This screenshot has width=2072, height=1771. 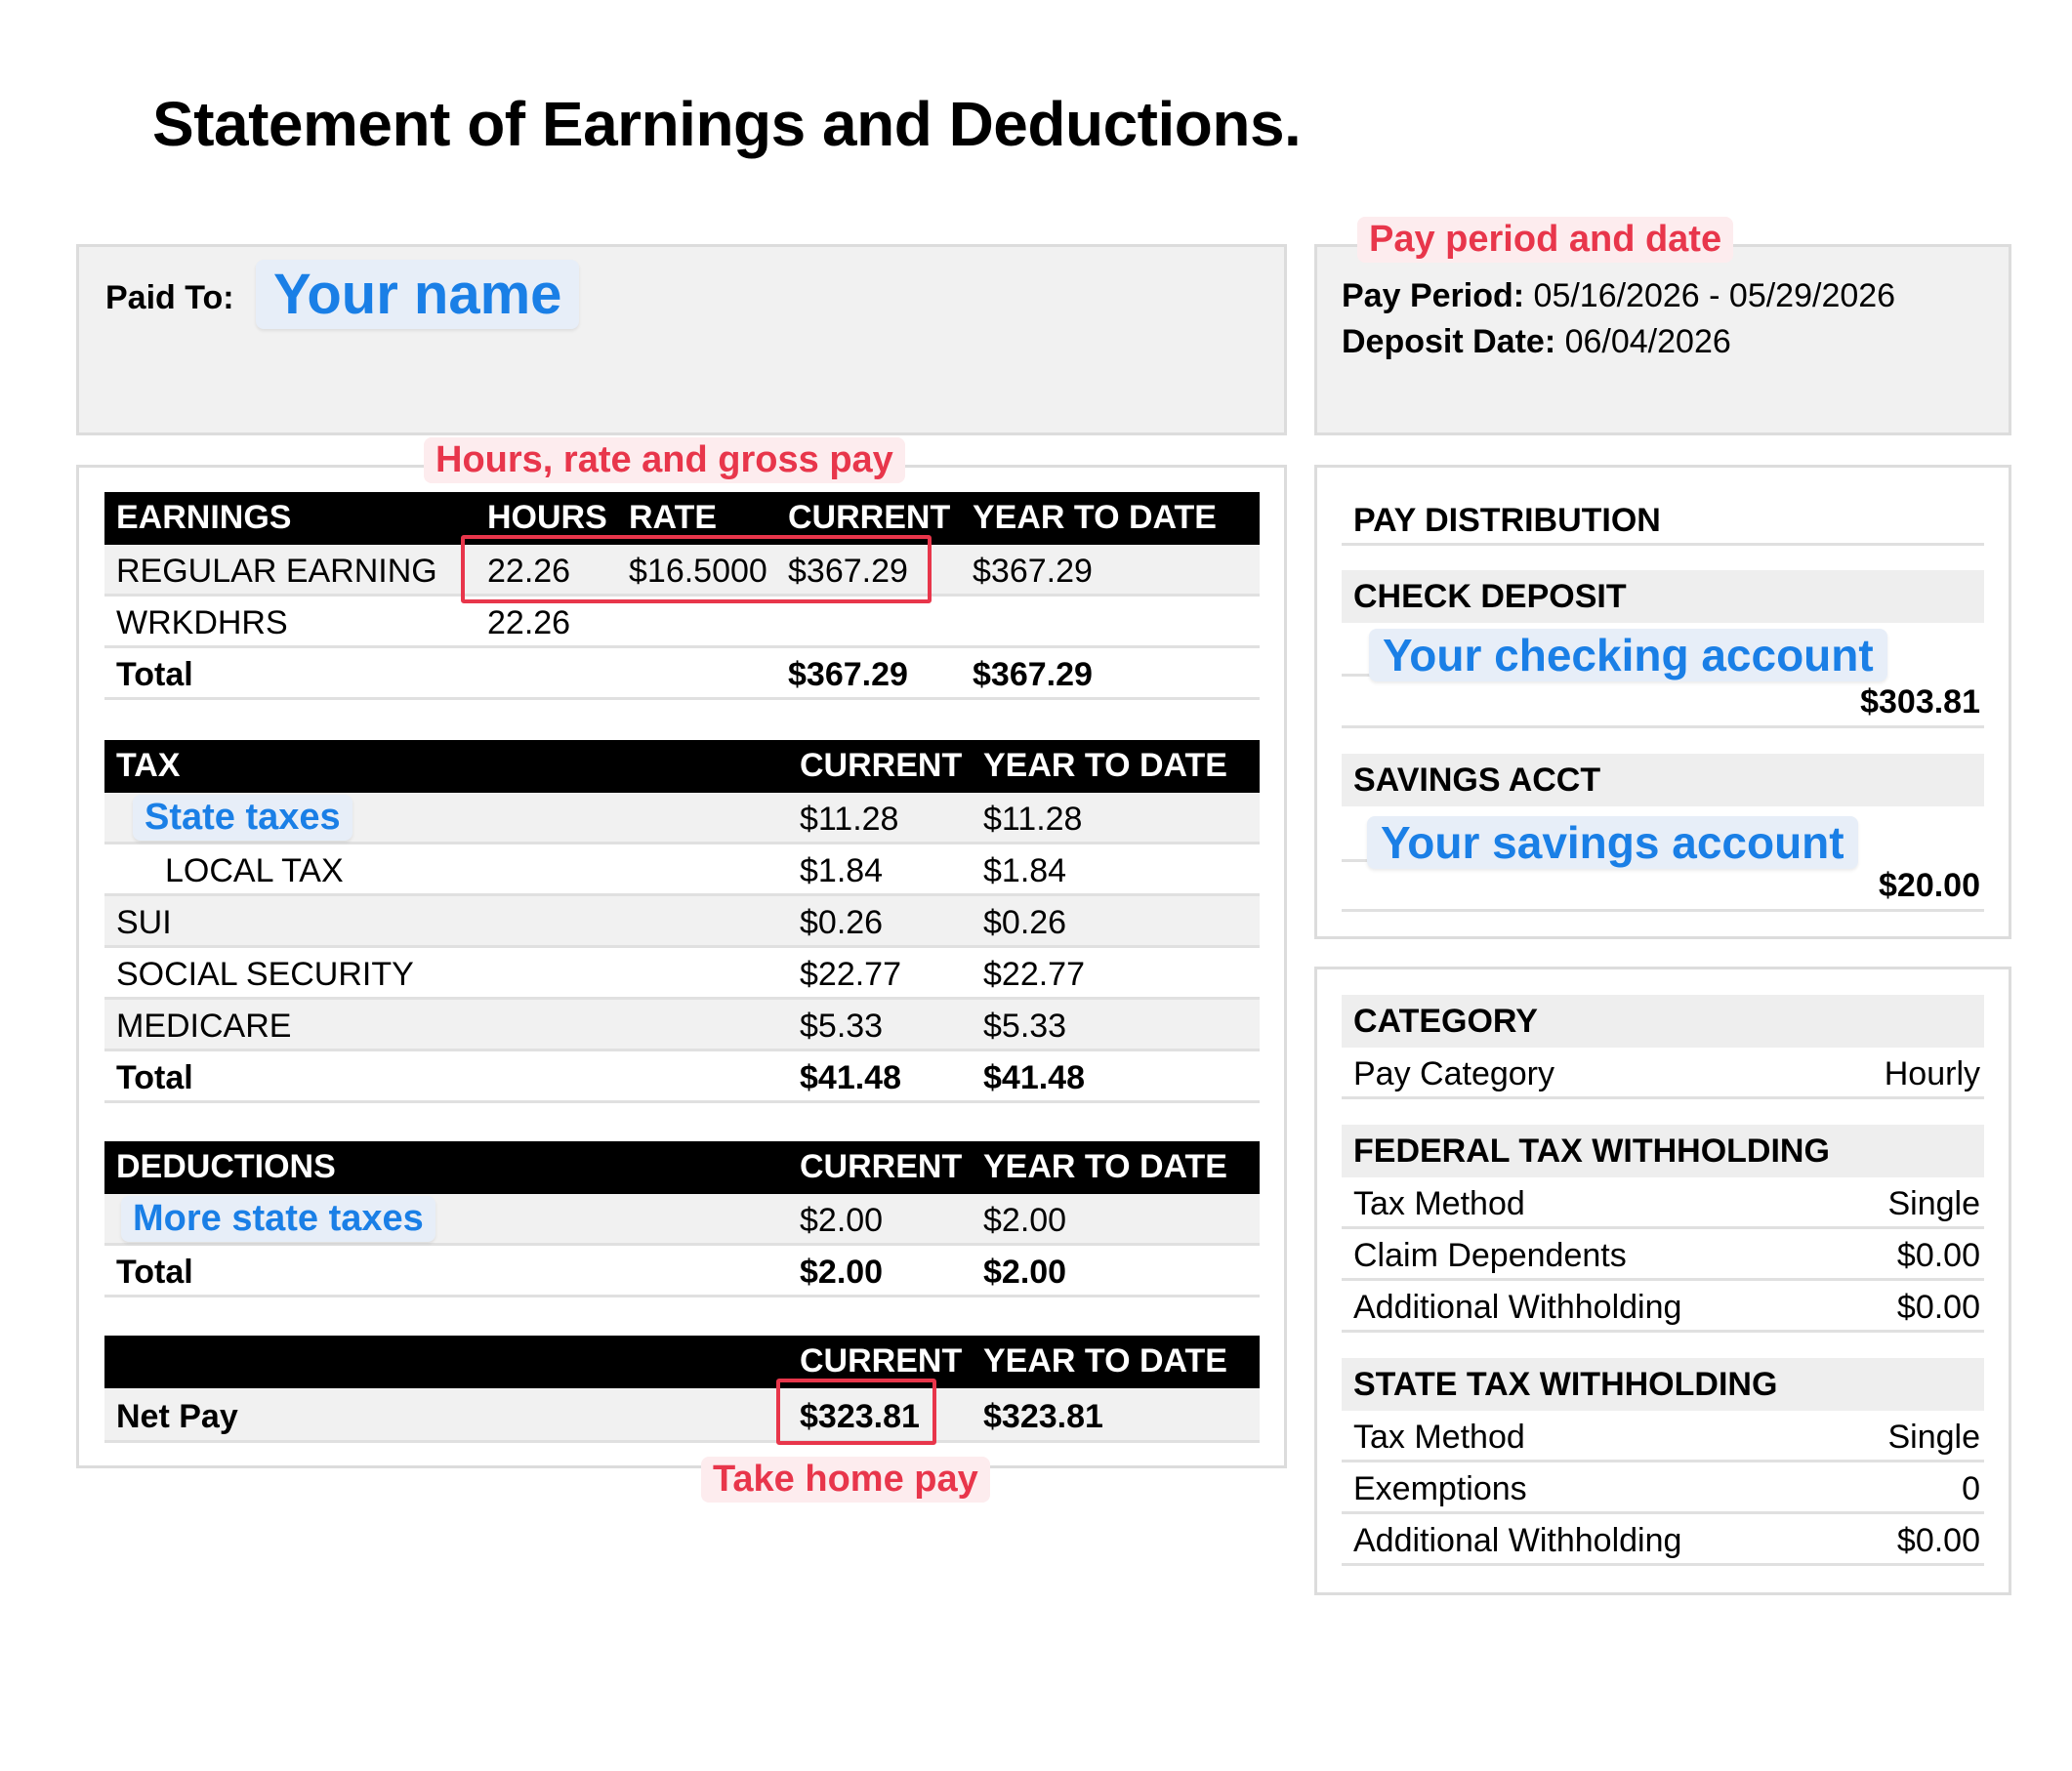 I want to click on deposit-date-line: Deposit Date: 06/04/2026, so click(x=1536, y=342).